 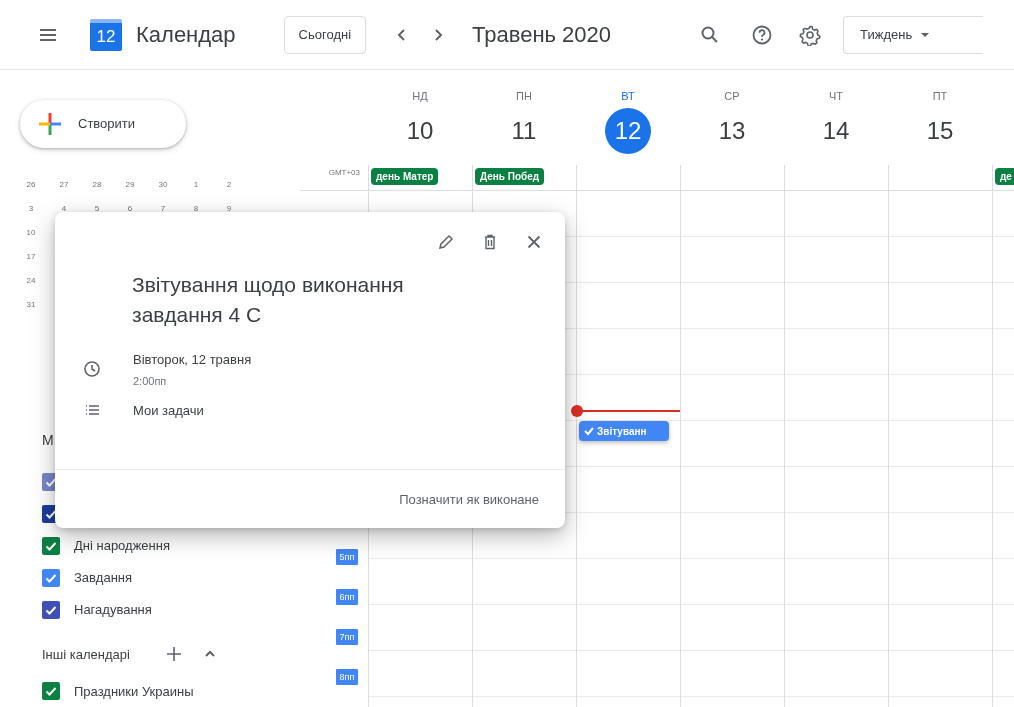 I want to click on help-icon, so click(x=762, y=34).